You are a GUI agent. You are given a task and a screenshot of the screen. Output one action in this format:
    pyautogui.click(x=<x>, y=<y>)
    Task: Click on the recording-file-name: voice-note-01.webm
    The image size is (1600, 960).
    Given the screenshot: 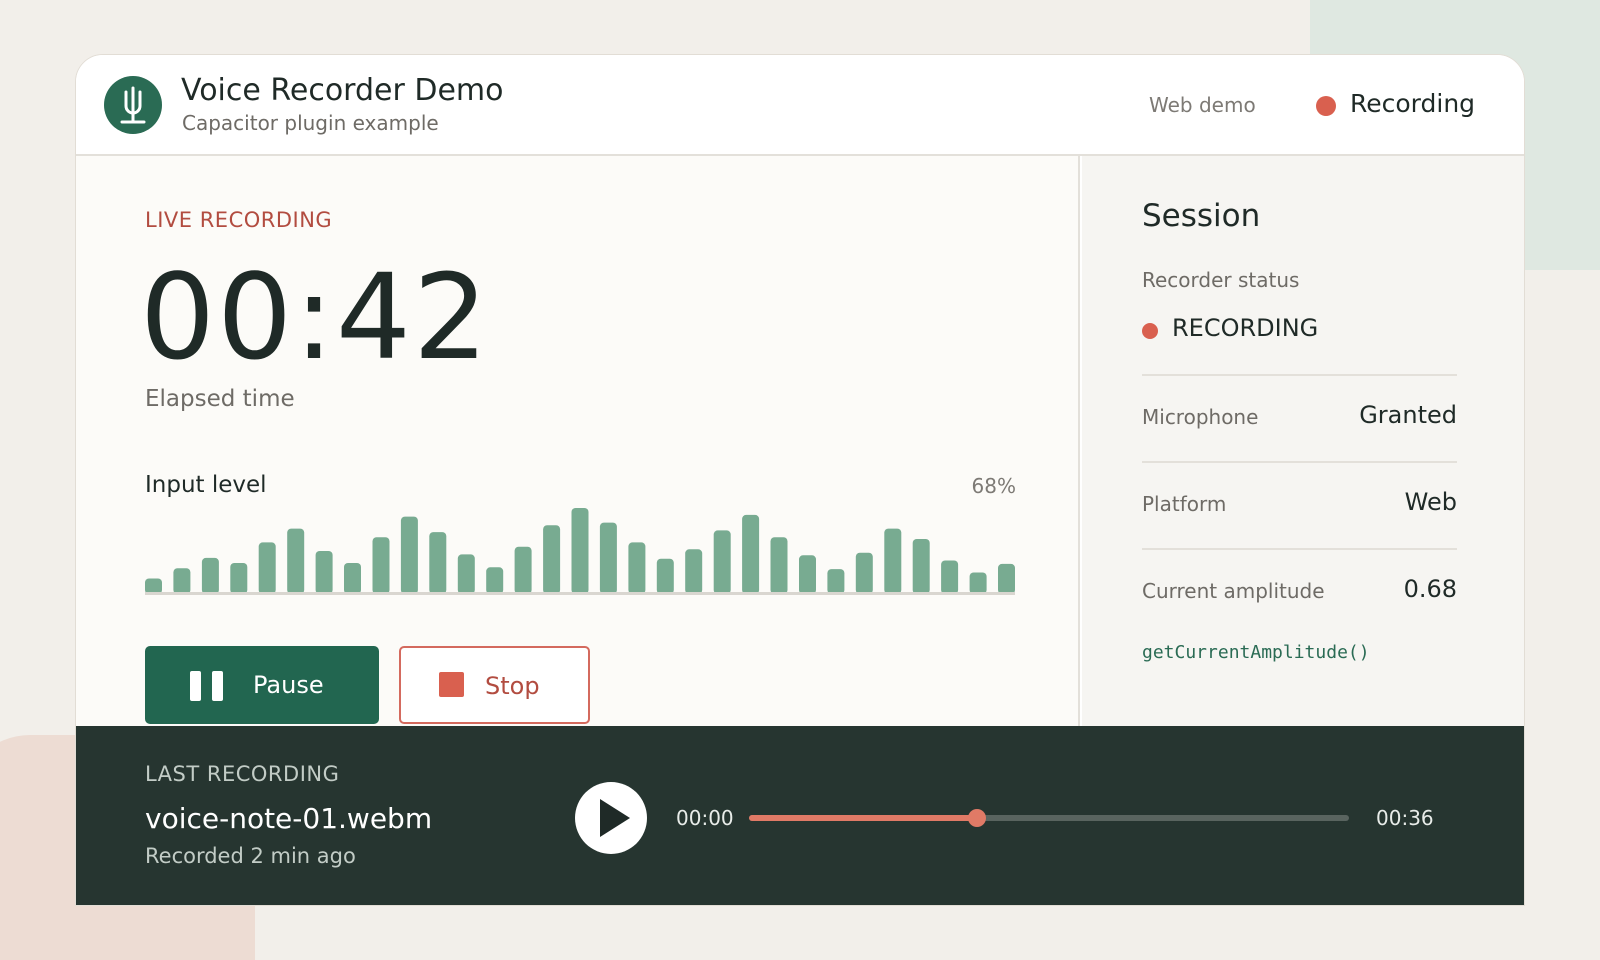 What is the action you would take?
    pyautogui.click(x=289, y=818)
    